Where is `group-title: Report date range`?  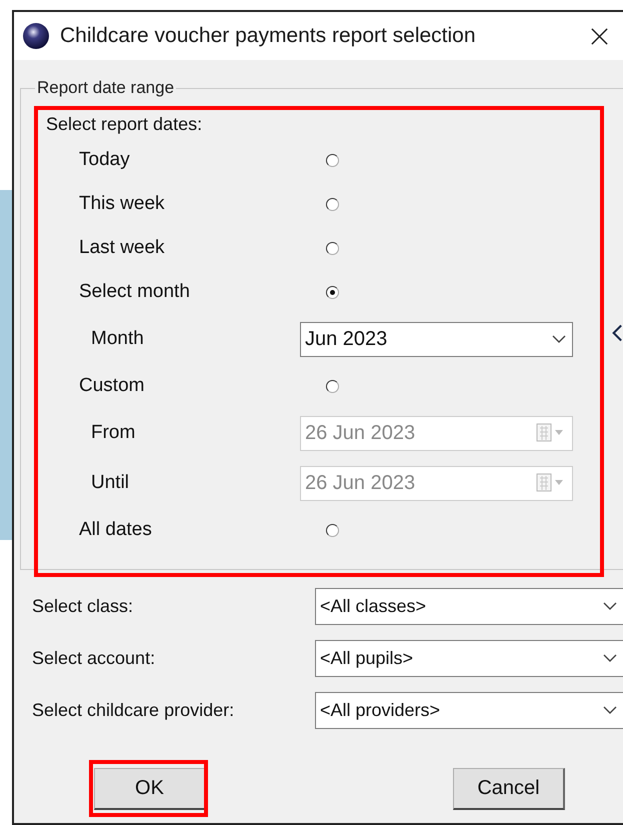
group-title: Report date range is located at coordinates (106, 88).